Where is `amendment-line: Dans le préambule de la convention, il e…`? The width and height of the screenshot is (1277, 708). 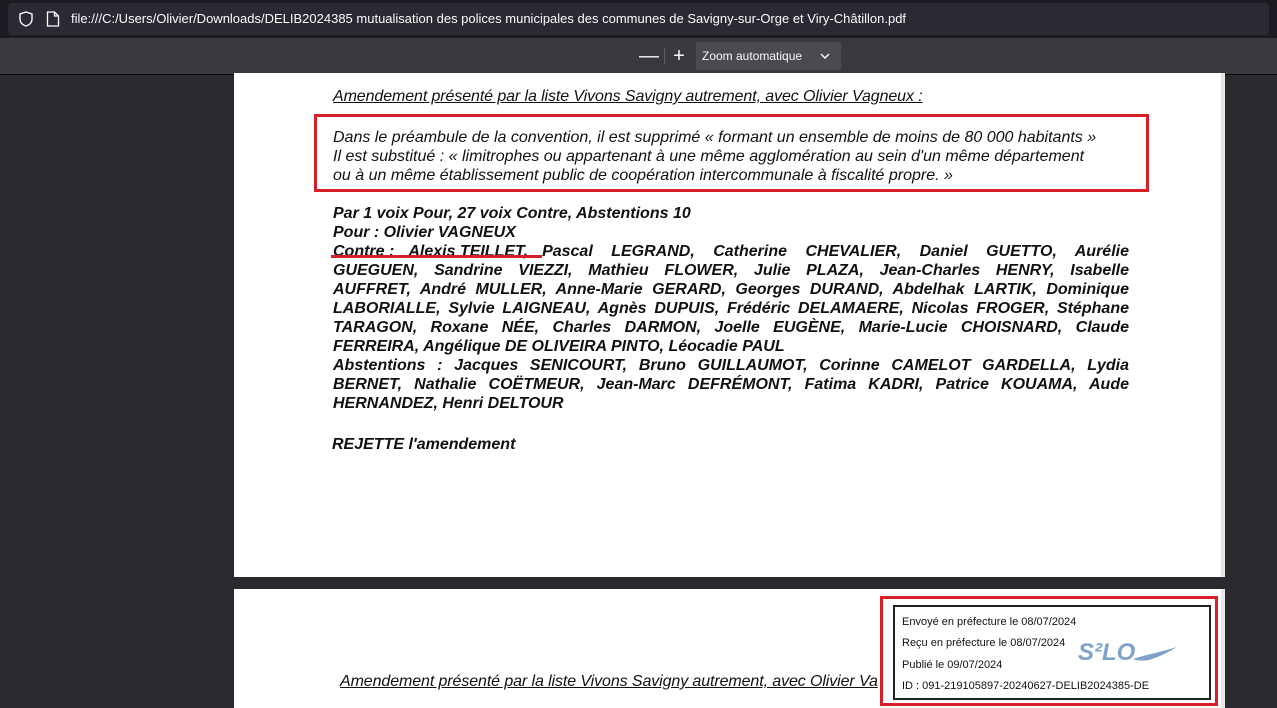
amendment-line: Dans le préambule de la convention, il e… is located at coordinates (715, 137).